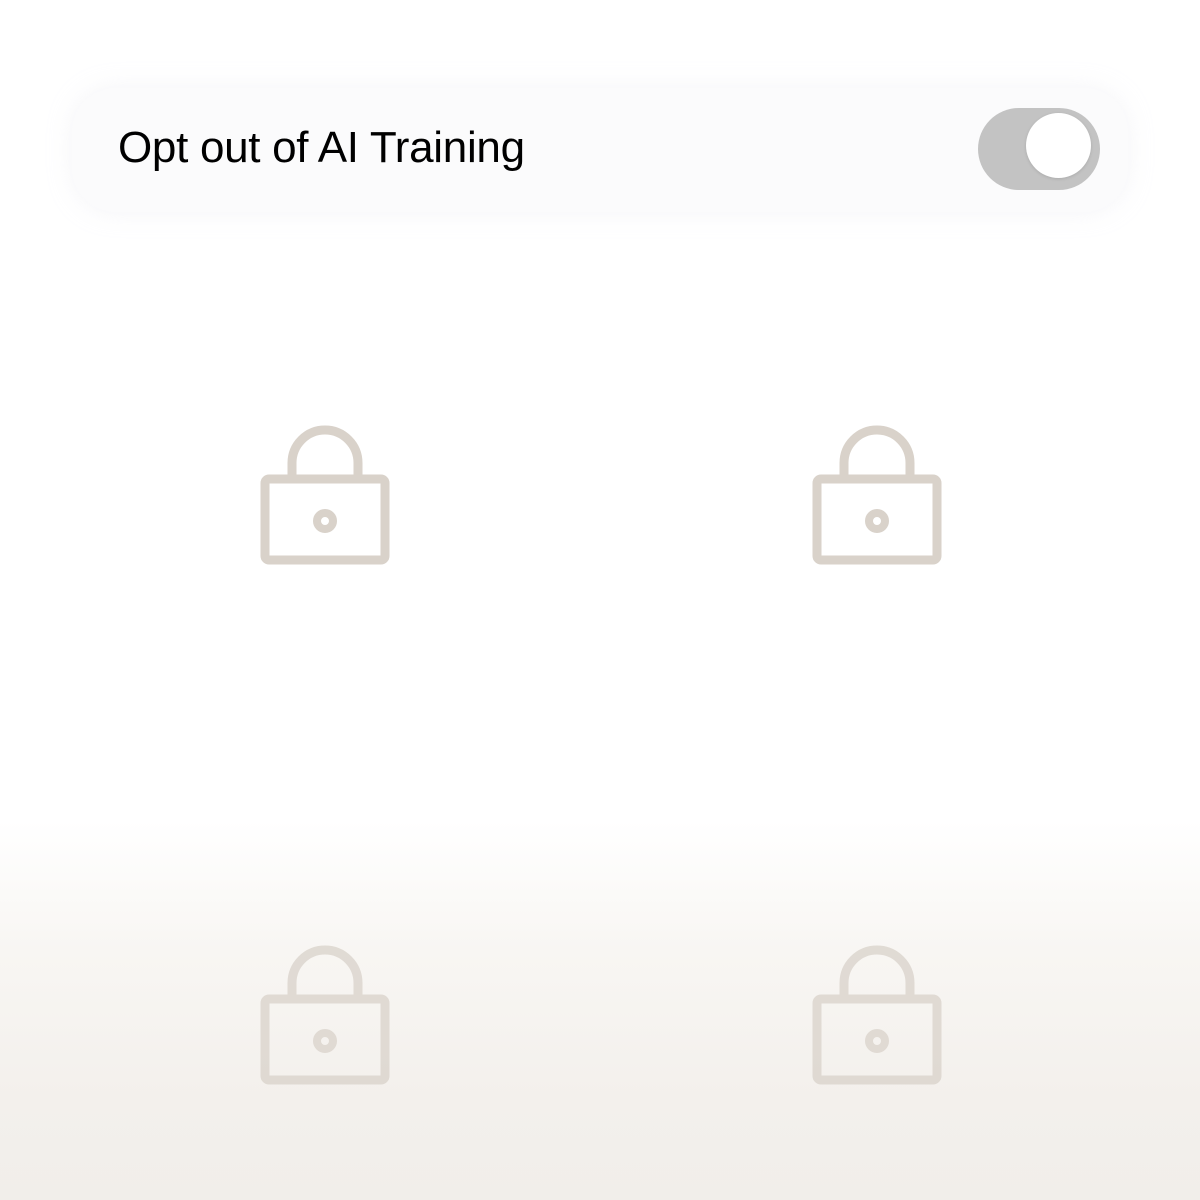 Image resolution: width=1200 pixels, height=1200 pixels. What do you see at coordinates (321, 147) in the screenshot?
I see `setting-label: Opt out of AI Training` at bounding box center [321, 147].